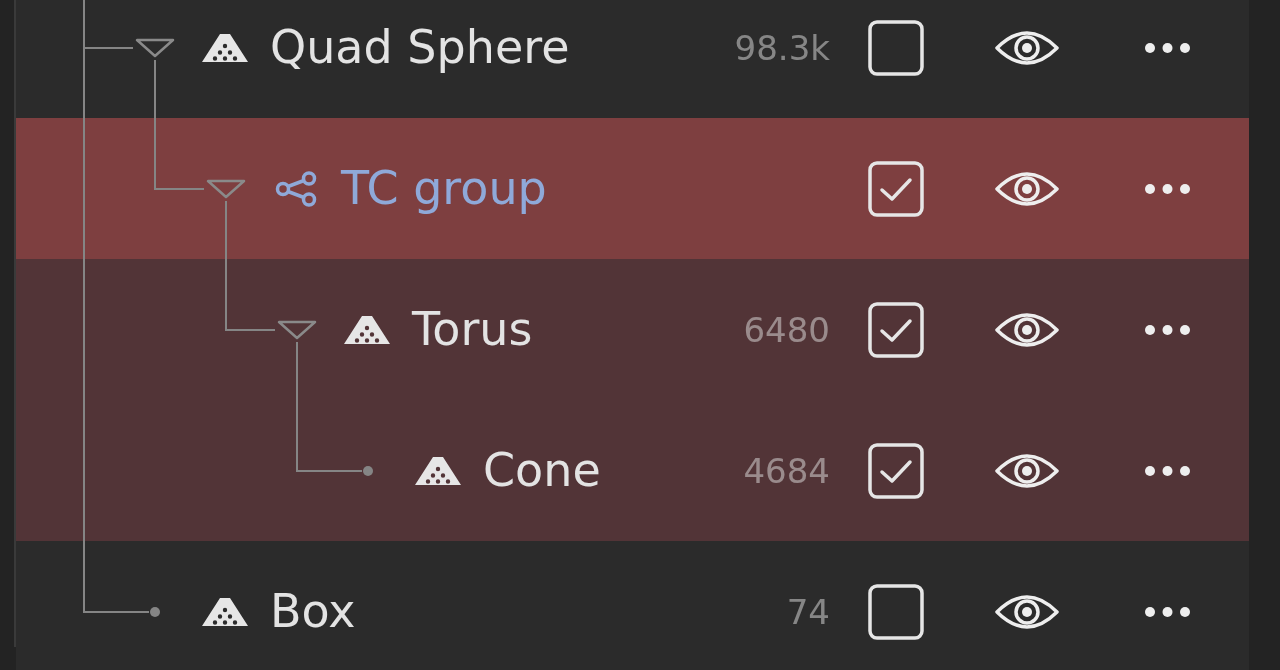 The image size is (1280, 670). Describe the element at coordinates (473, 329) in the screenshot. I see `item-name: Torus` at that location.